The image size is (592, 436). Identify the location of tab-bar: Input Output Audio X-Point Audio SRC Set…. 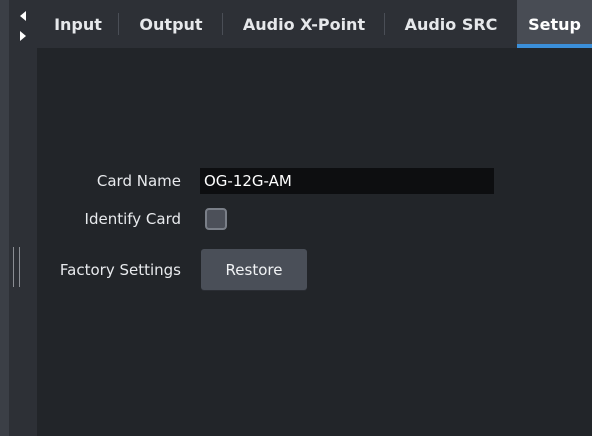
(314, 24).